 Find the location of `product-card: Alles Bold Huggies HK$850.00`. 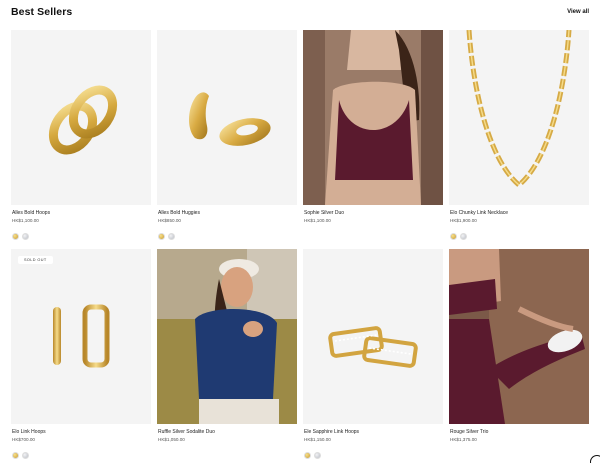

product-card: Alles Bold Huggies HK$850.00 is located at coordinates (227, 135).